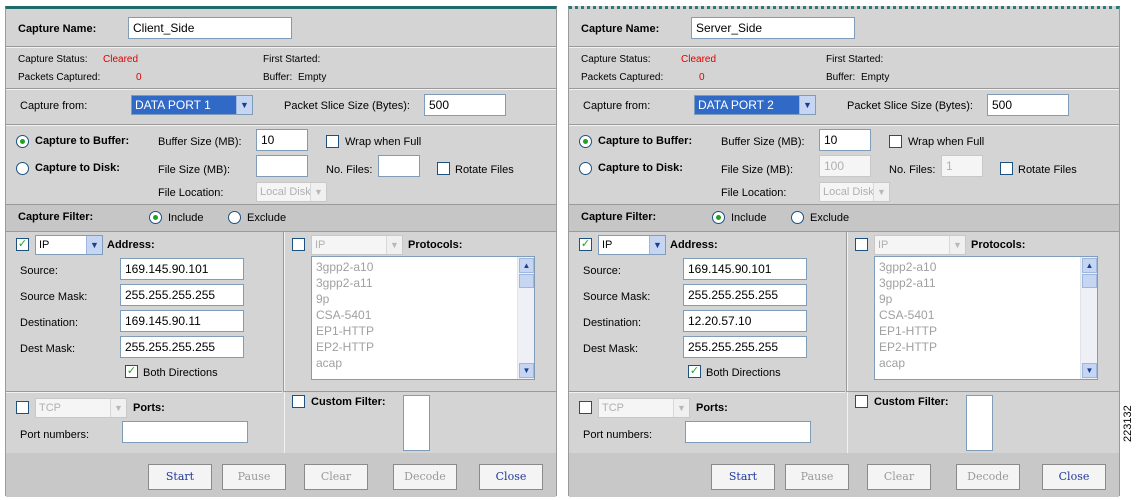 This screenshot has width=1148, height=500. I want to click on capture-name-input: Server_Side, so click(773, 28).